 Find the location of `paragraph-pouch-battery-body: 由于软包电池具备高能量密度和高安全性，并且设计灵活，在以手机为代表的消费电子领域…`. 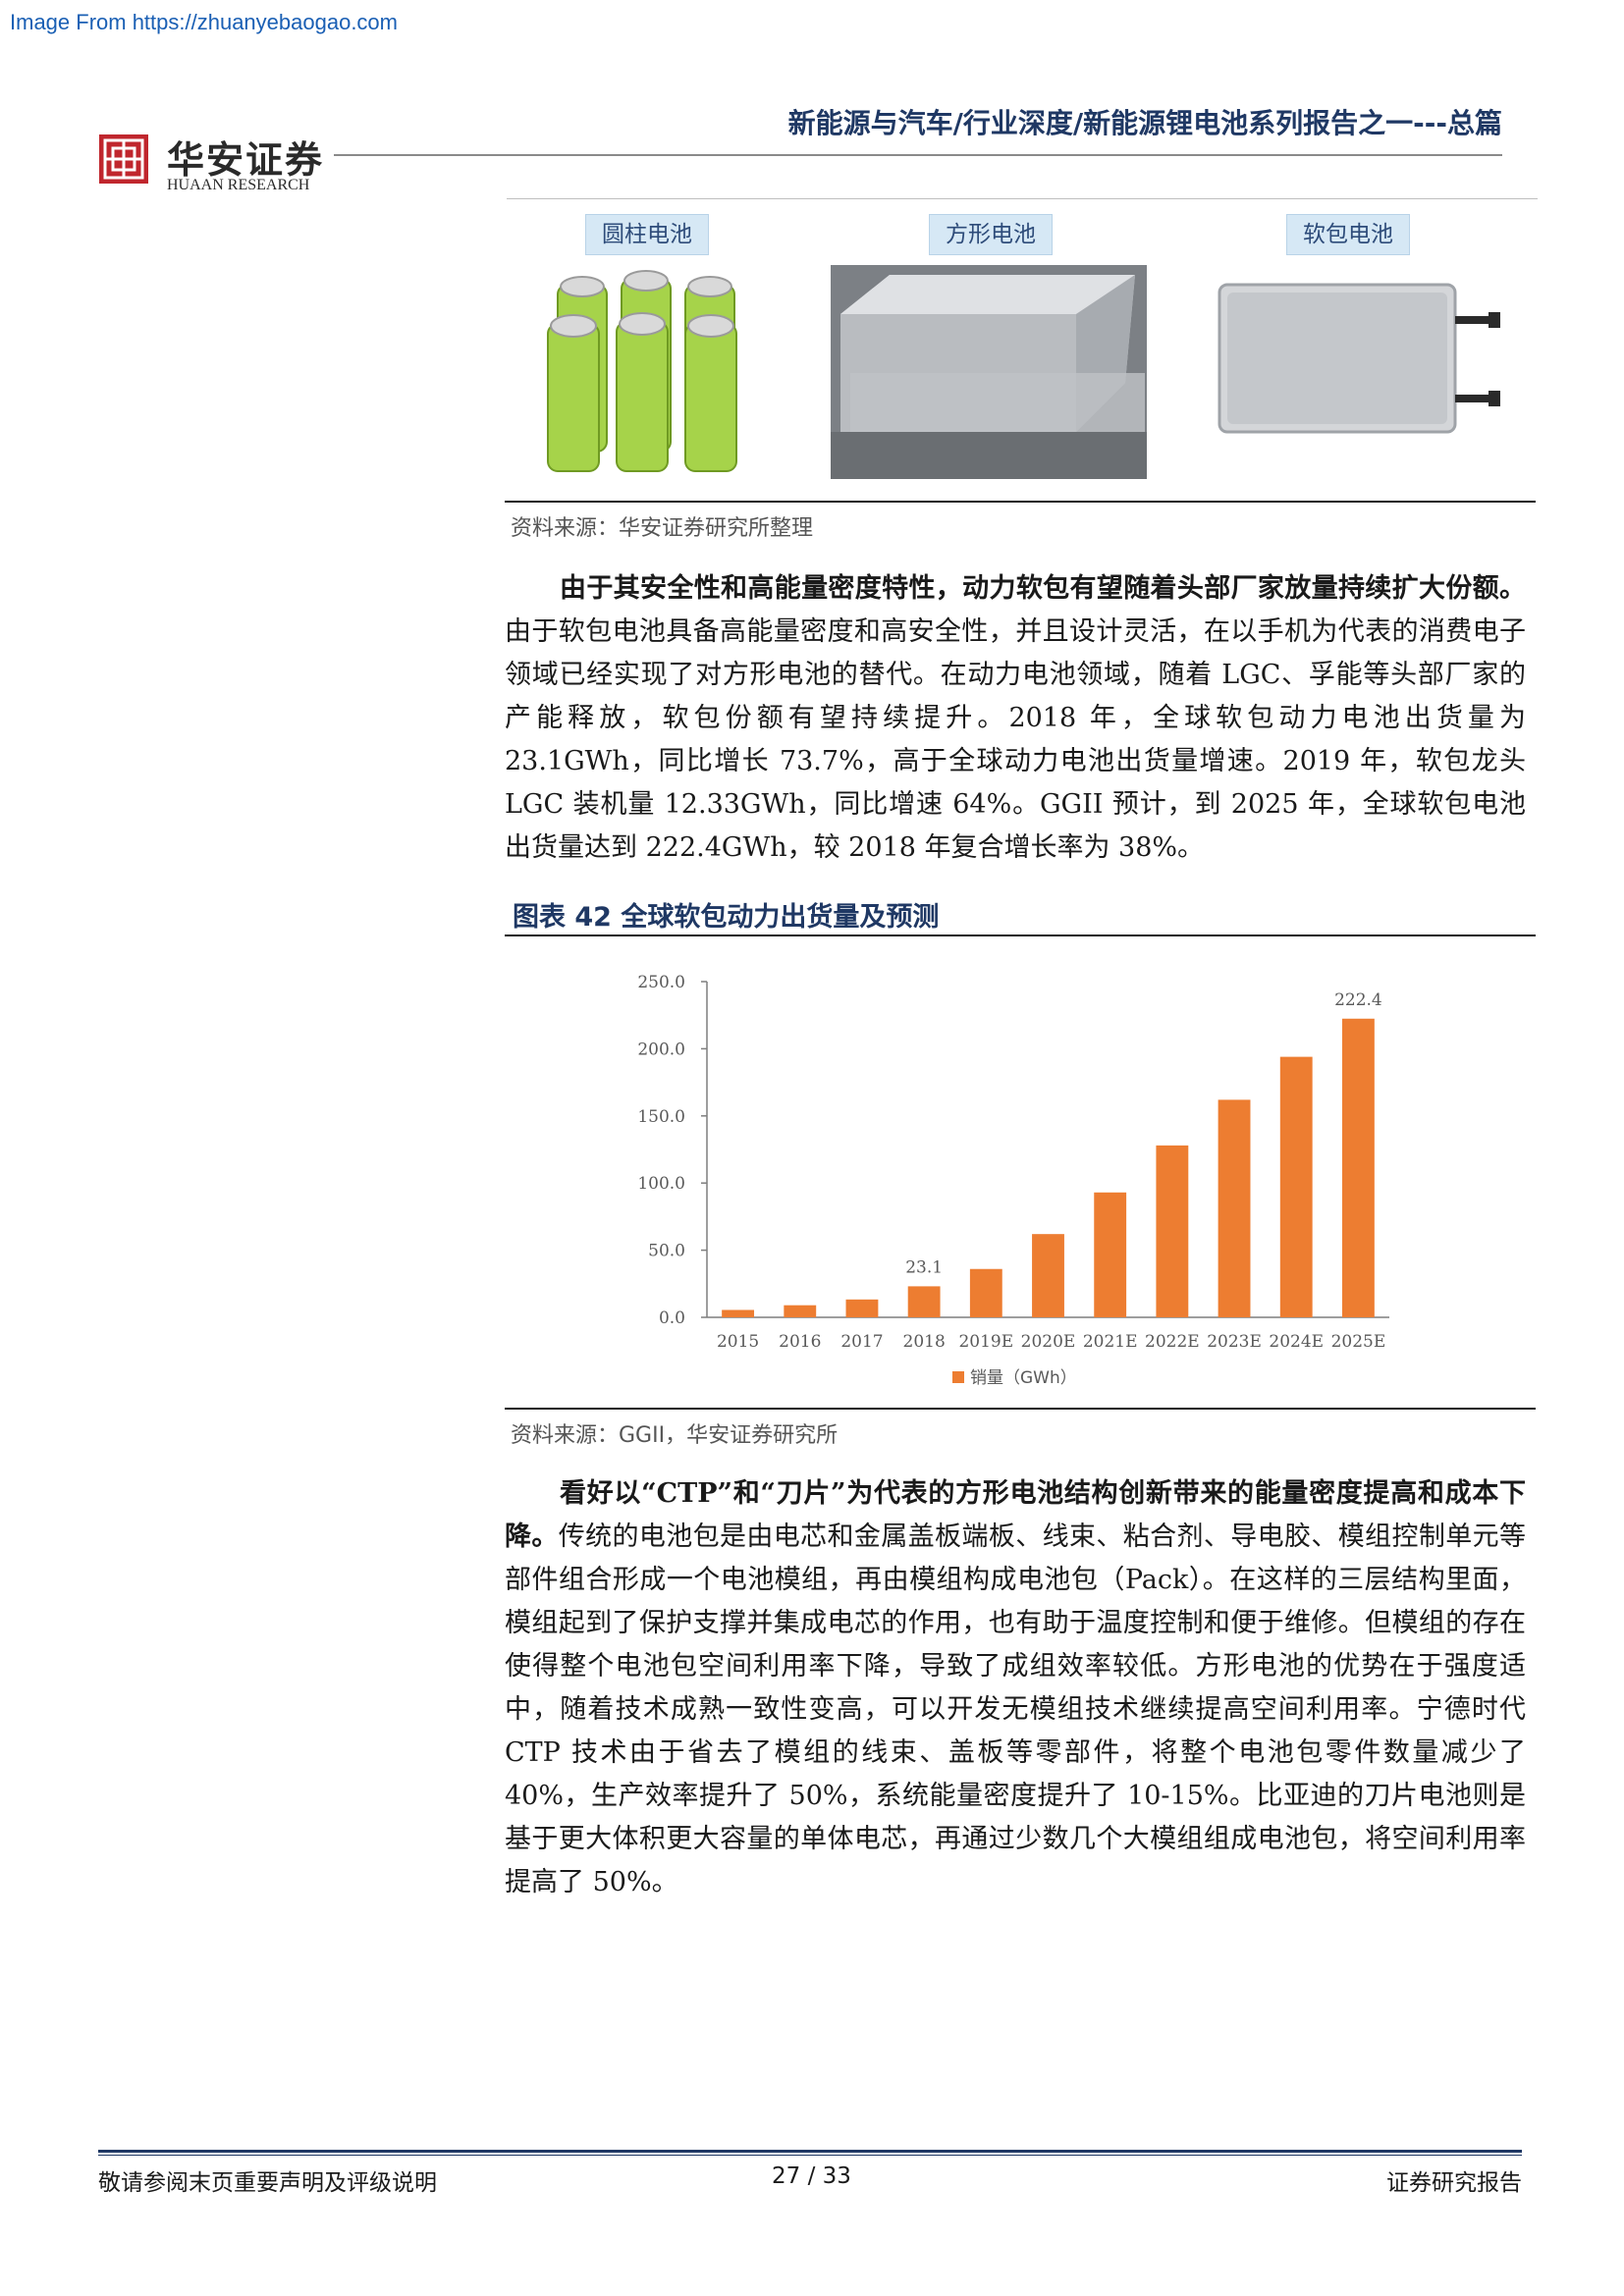

paragraph-pouch-battery-body: 由于软包电池具备高能量密度和高安全性，并且设计灵活，在以手机为代表的消费电子领域… is located at coordinates (1015, 739).